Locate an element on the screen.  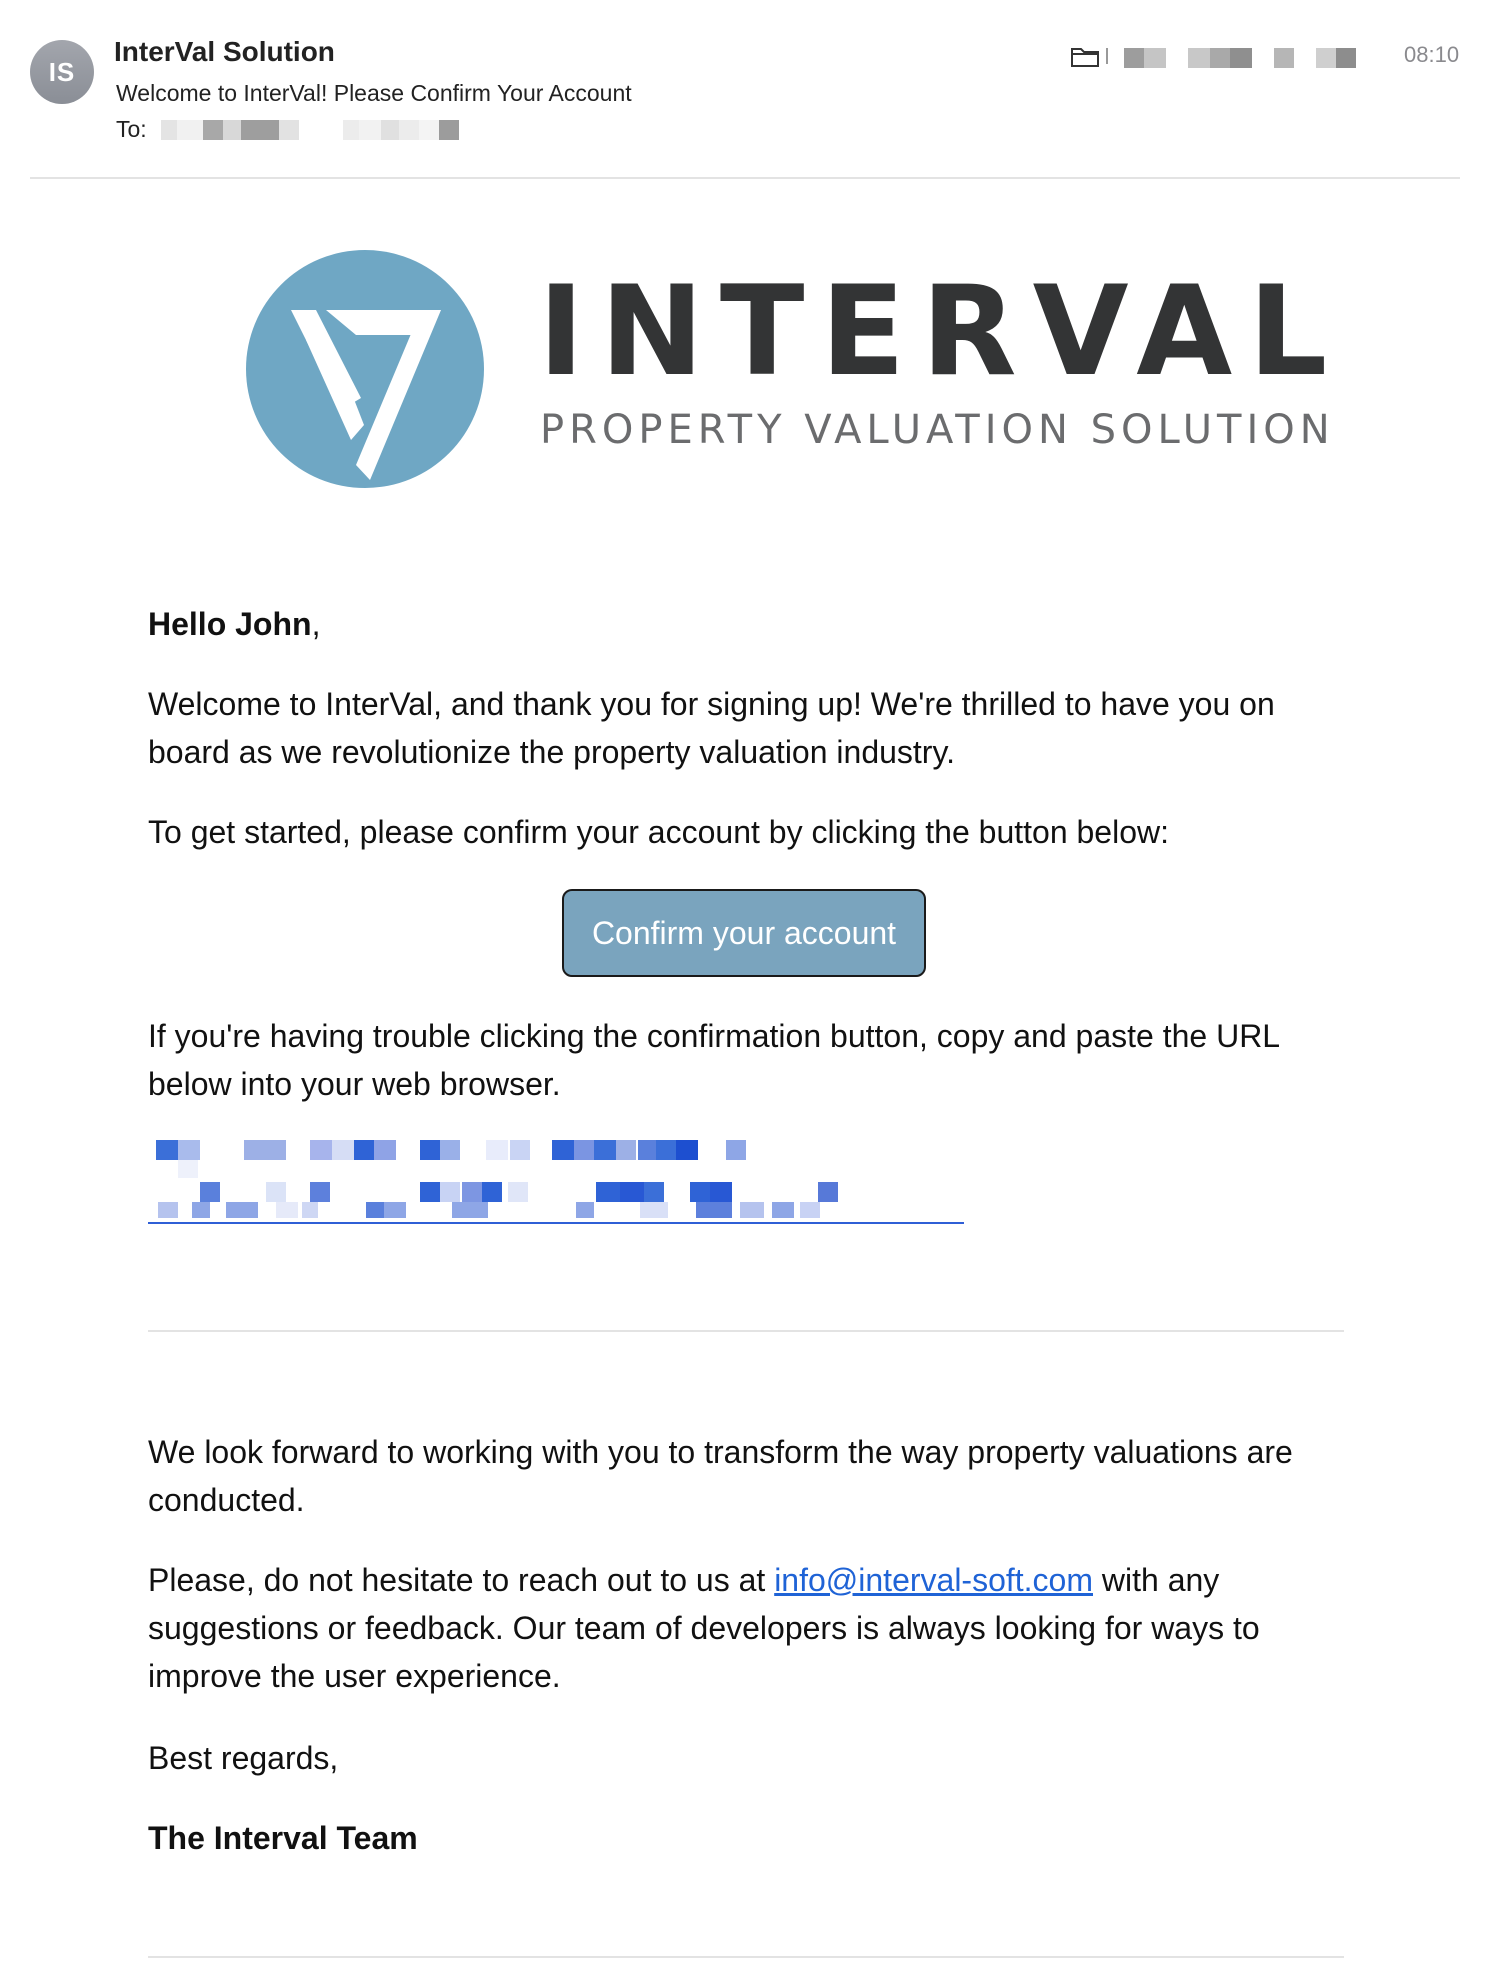
content-divider is located at coordinates (746, 1331).